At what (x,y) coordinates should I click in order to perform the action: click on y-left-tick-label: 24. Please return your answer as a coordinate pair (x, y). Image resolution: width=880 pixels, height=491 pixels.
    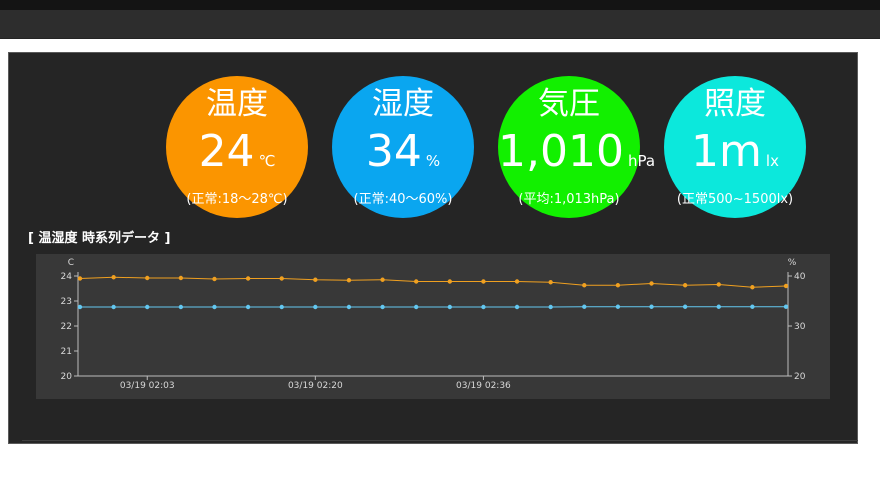
    Looking at the image, I should click on (67, 277).